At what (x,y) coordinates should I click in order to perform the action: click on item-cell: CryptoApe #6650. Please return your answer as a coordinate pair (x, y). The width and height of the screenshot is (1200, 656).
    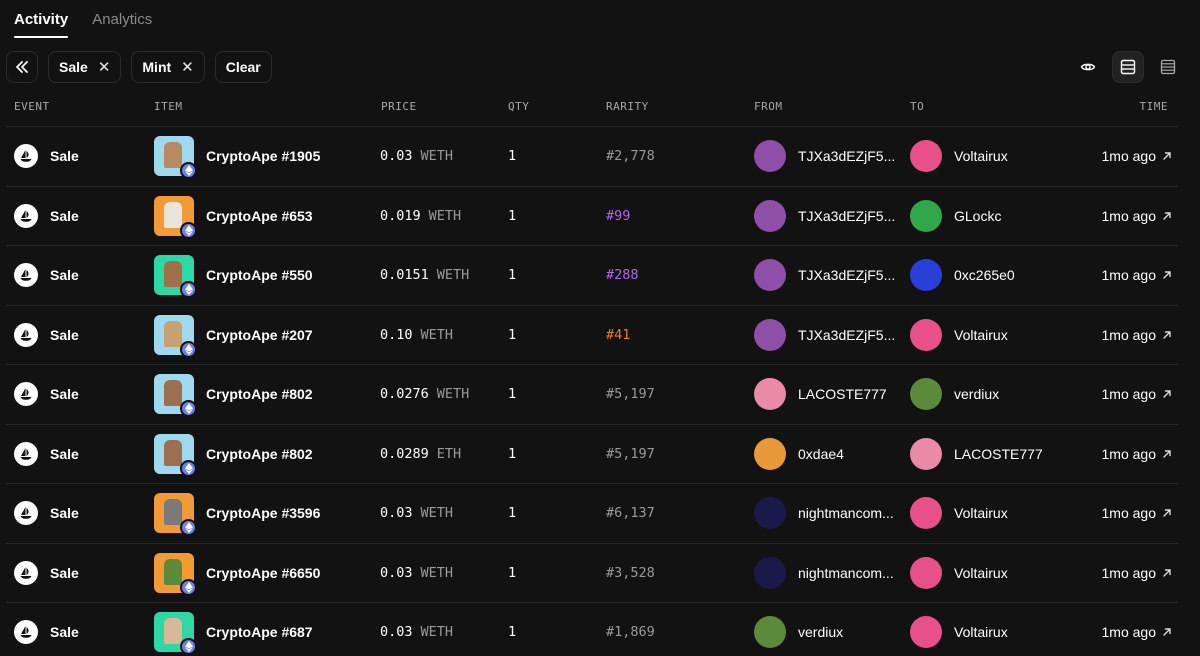
    Looking at the image, I should click on (237, 573).